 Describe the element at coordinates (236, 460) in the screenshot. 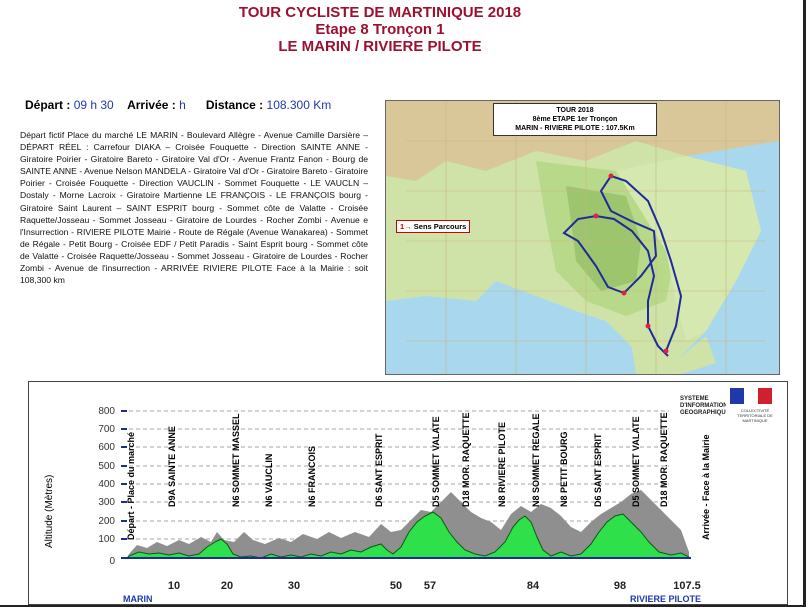

I see `place-n6-sommet-massel: N6 SOMMET MASSEL` at that location.